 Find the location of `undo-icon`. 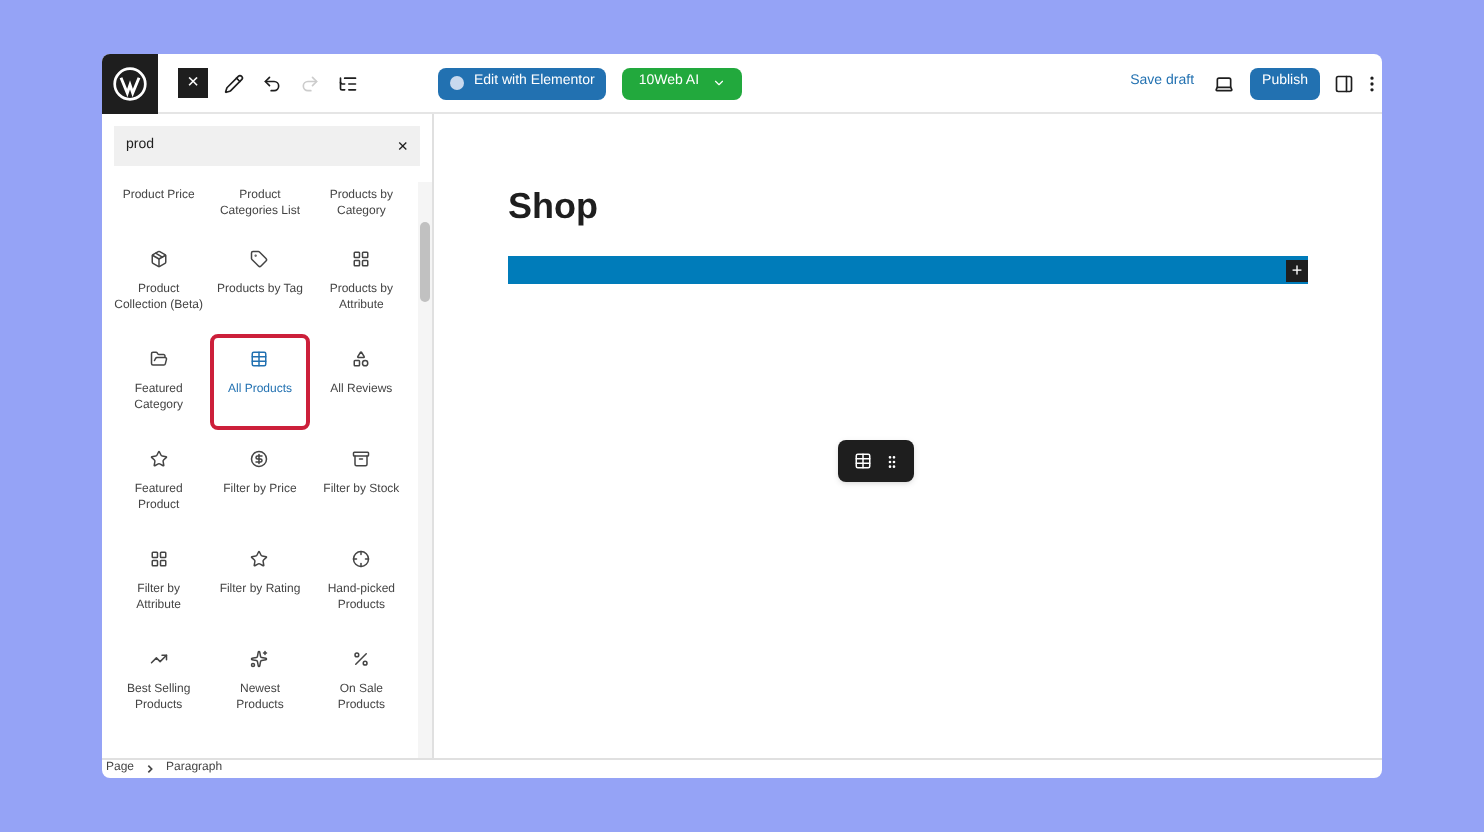

undo-icon is located at coordinates (272, 83).